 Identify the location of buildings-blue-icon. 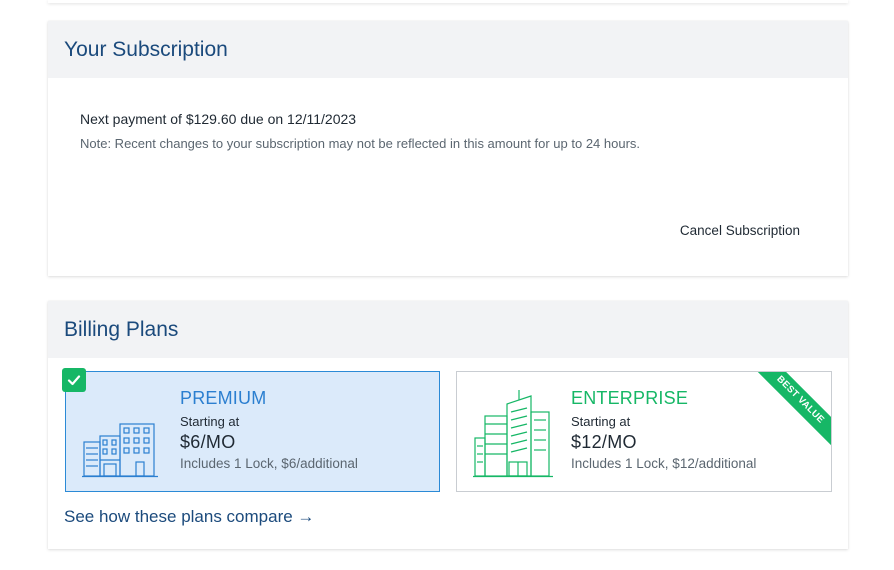
(120, 450).